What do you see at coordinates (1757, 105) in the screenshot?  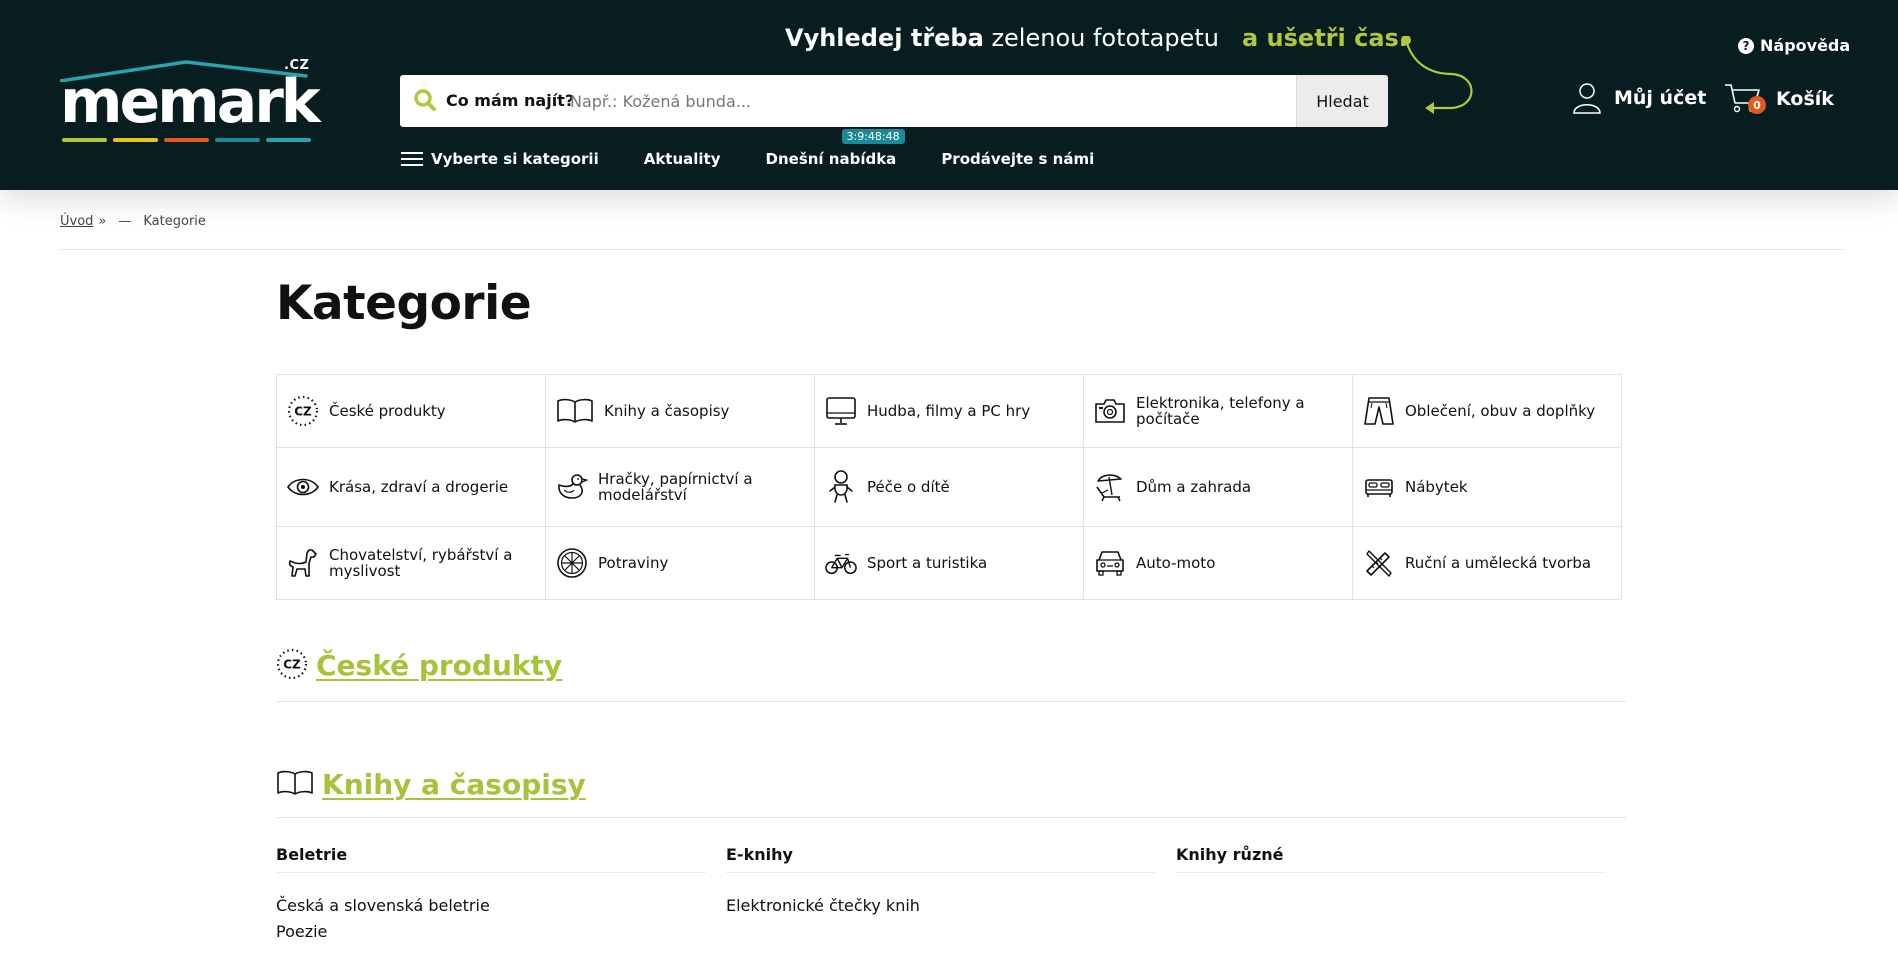 I see `cart-count-badge: 0` at bounding box center [1757, 105].